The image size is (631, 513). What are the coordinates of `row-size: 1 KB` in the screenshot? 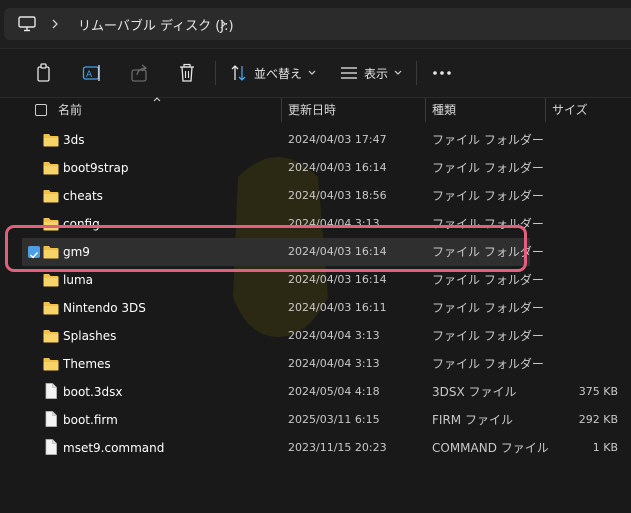 It's located at (605, 447).